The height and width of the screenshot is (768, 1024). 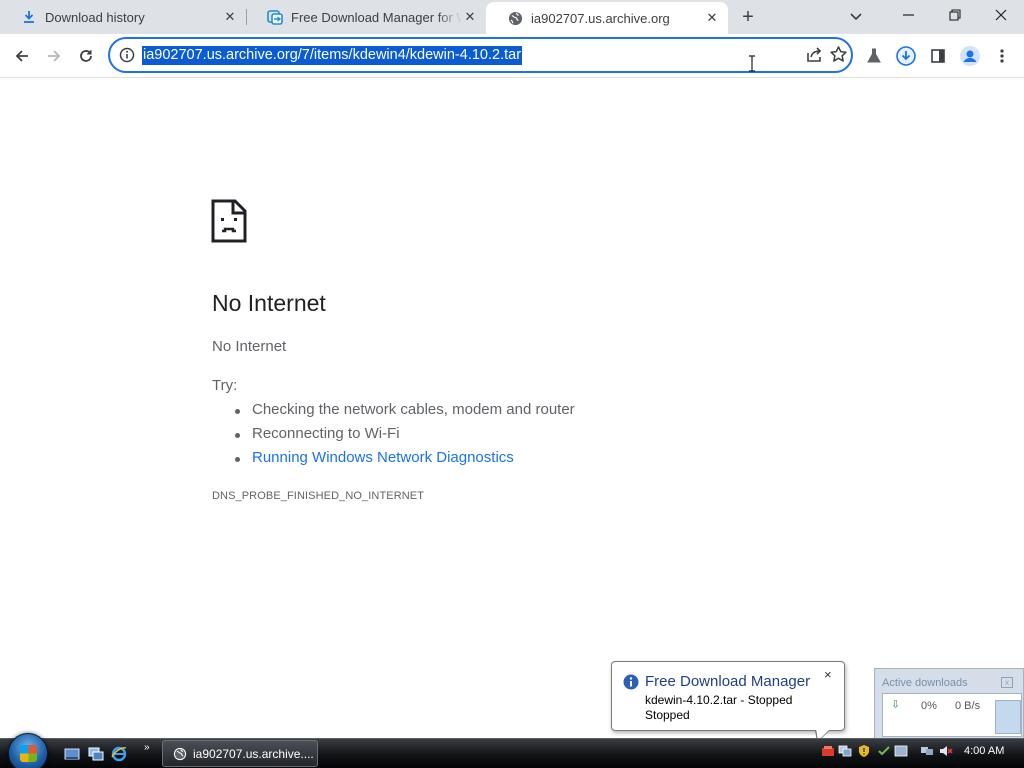 I want to click on close-icon: ×, so click(x=828, y=674).